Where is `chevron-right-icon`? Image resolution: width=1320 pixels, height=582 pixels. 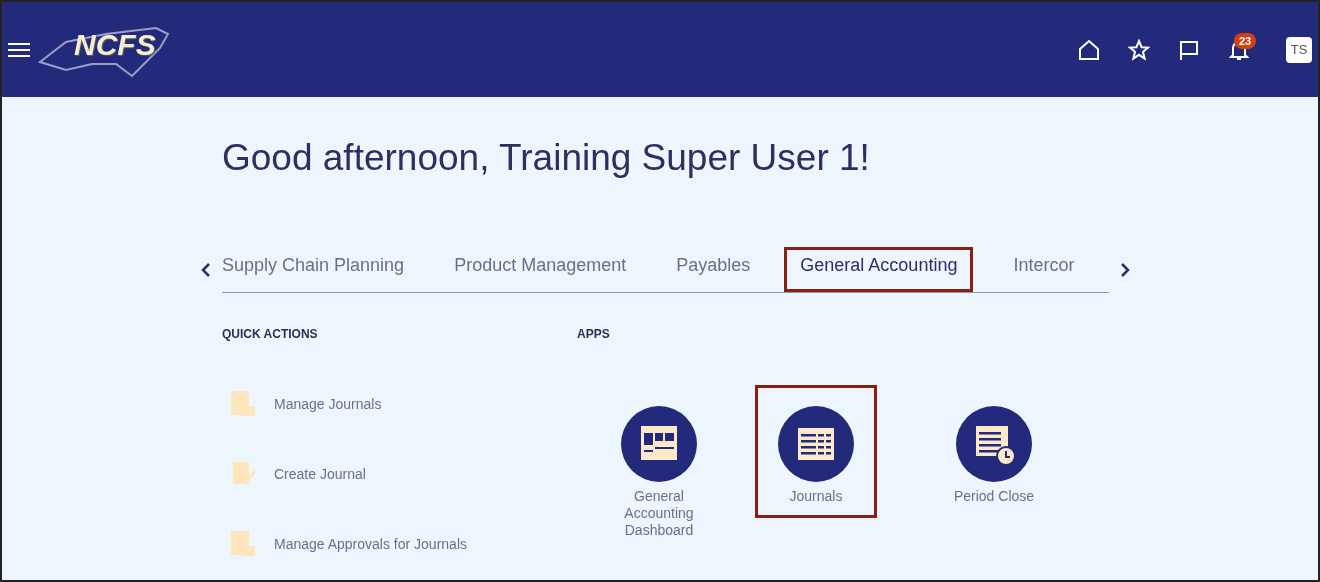 chevron-right-icon is located at coordinates (1125, 270).